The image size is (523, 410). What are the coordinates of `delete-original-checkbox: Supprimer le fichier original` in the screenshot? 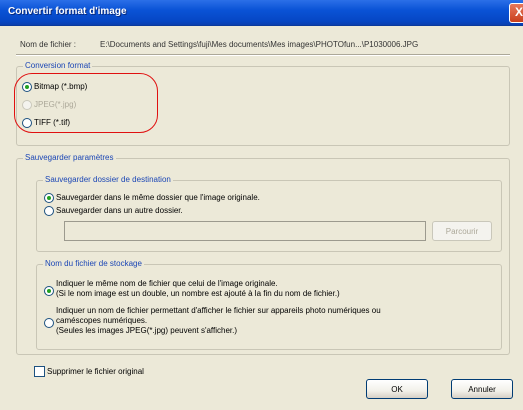 It's located at (89, 371).